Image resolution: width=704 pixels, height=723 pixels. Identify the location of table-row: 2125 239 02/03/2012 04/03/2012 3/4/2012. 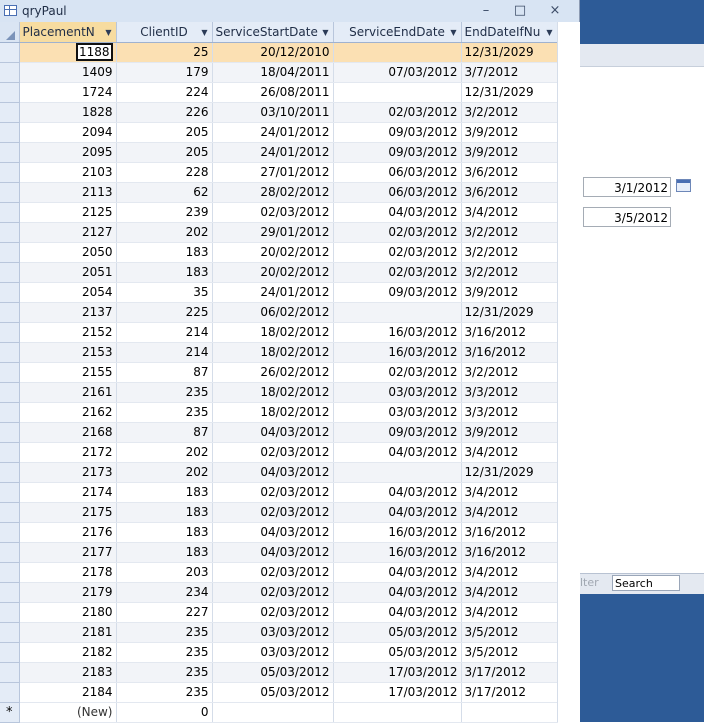
(279, 212).